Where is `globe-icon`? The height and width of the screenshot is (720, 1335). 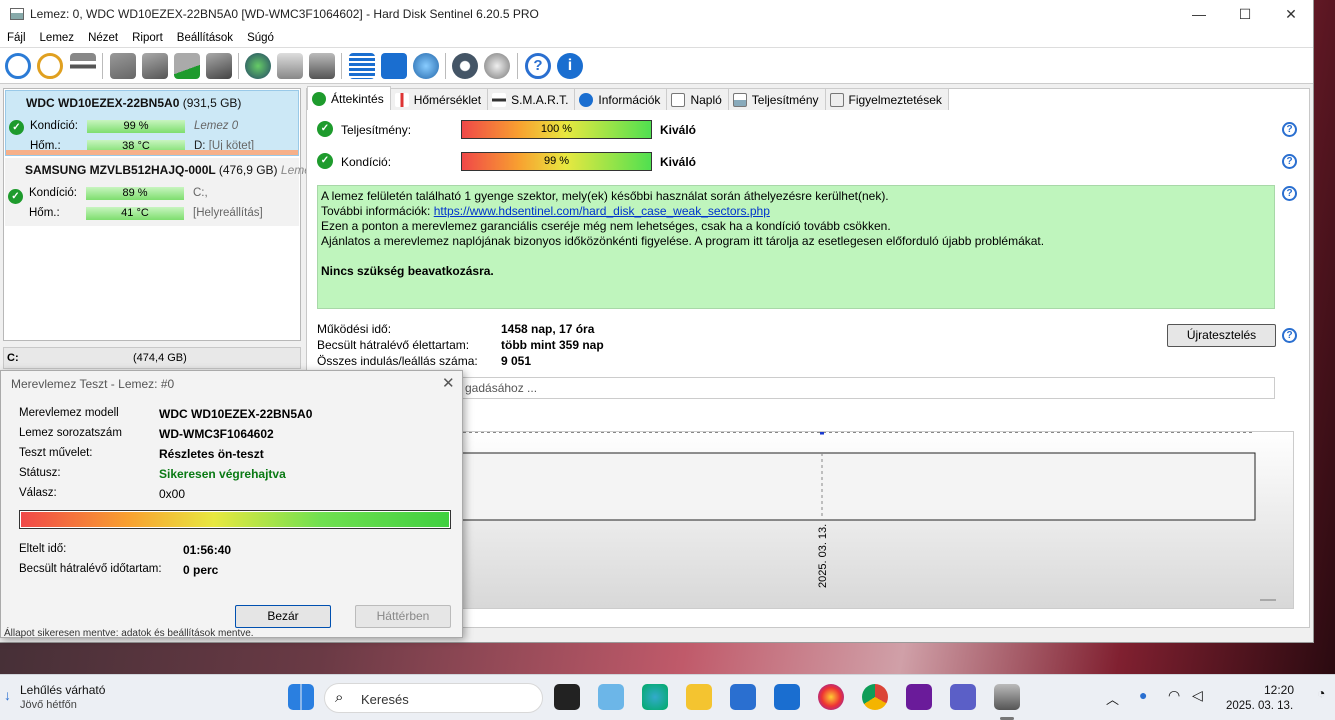 globe-icon is located at coordinates (258, 66).